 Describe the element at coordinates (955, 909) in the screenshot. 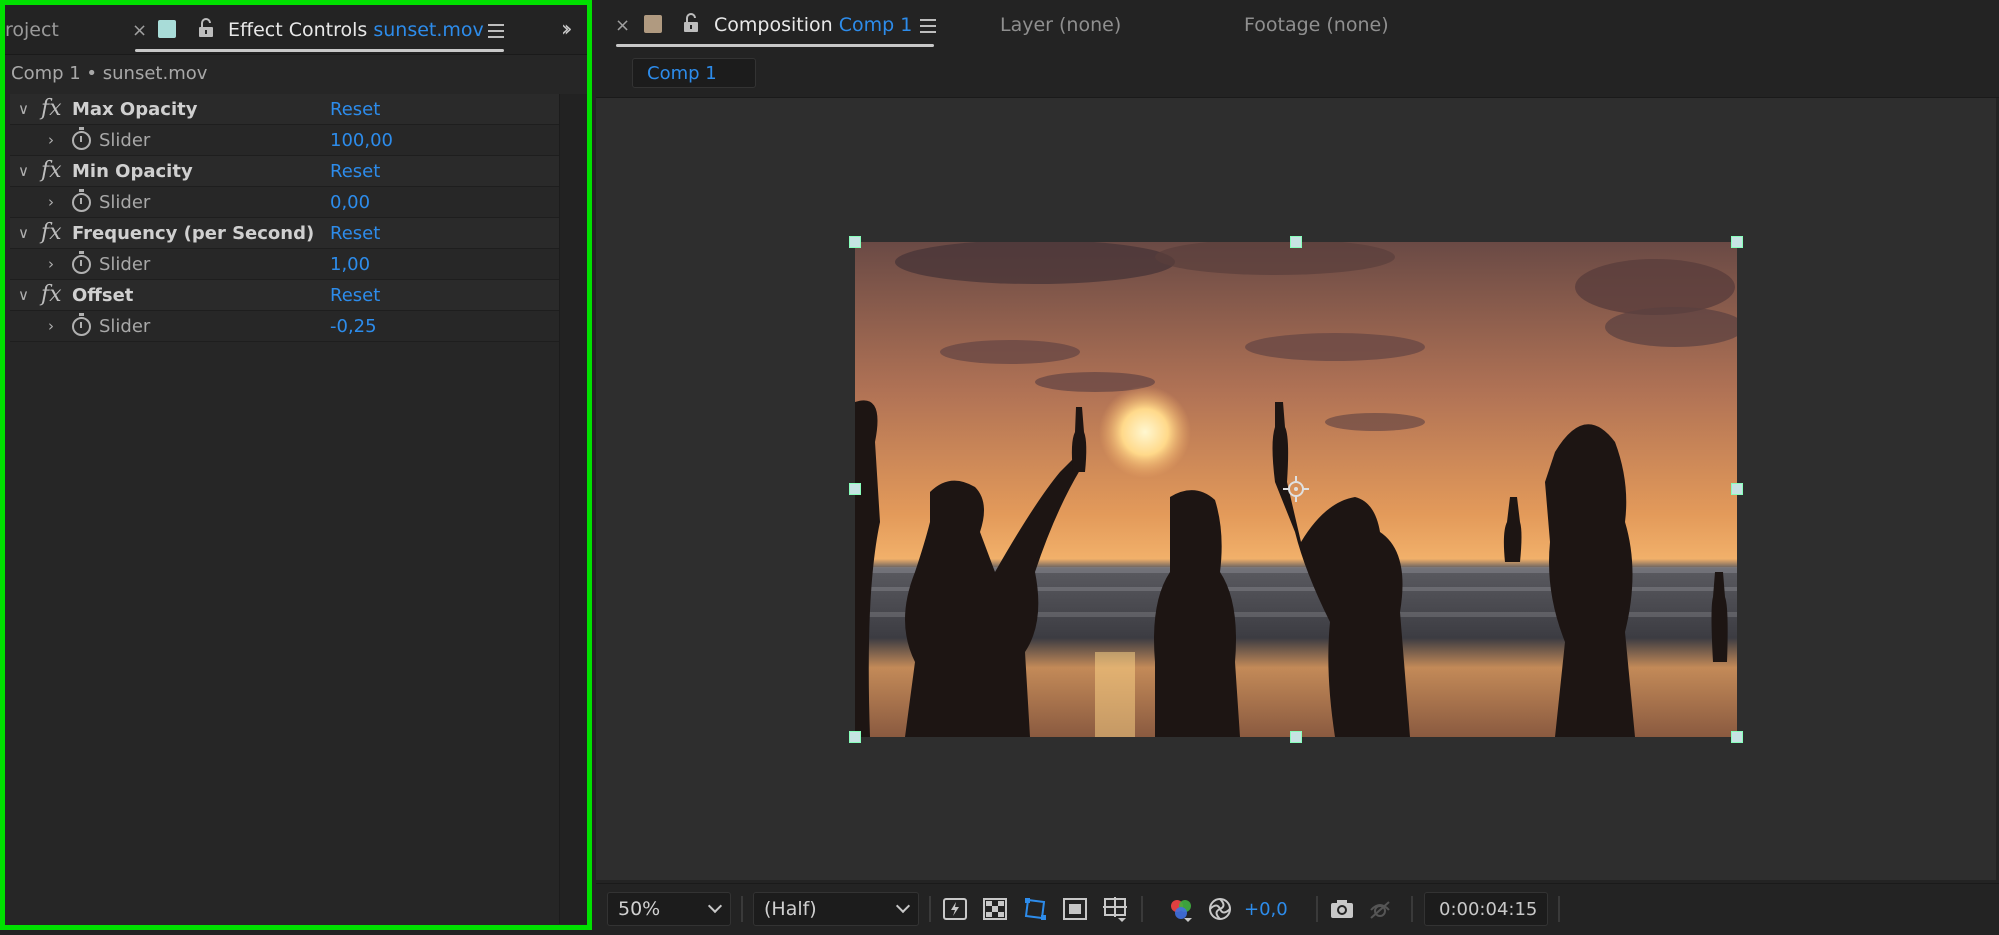

I see `fast-previews-icon` at that location.